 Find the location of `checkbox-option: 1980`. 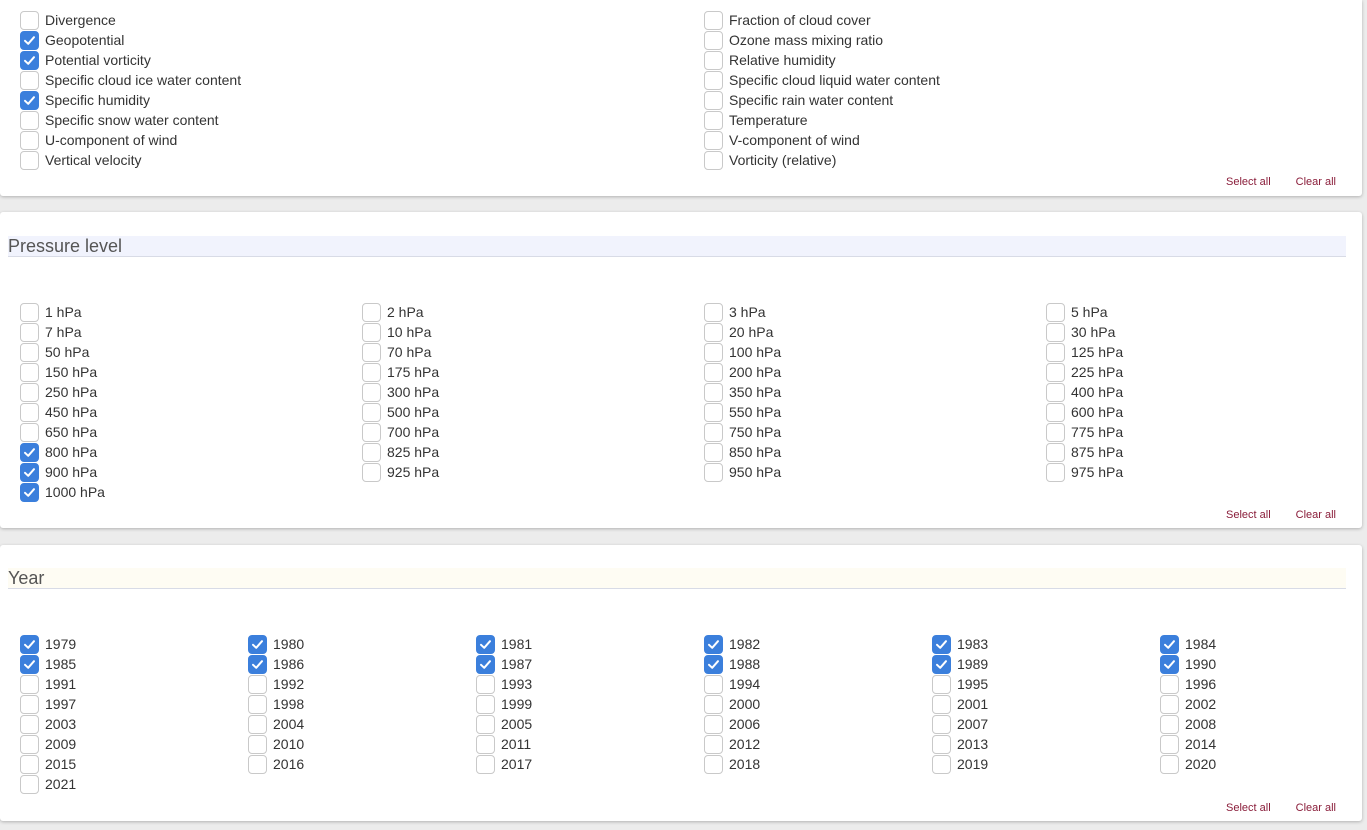

checkbox-option: 1980 is located at coordinates (362, 644).